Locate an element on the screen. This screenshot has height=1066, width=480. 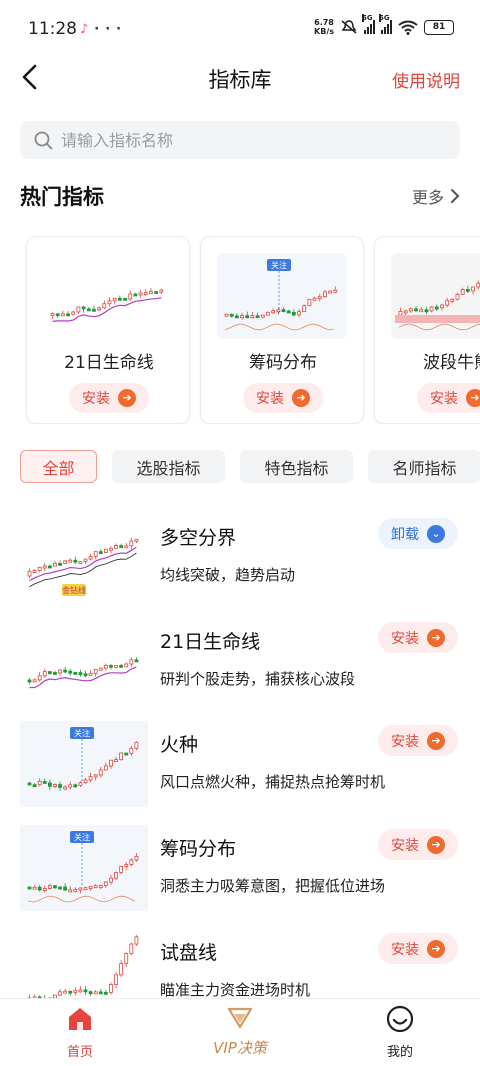
music-note-icon: ♪ is located at coordinates (87, 29).